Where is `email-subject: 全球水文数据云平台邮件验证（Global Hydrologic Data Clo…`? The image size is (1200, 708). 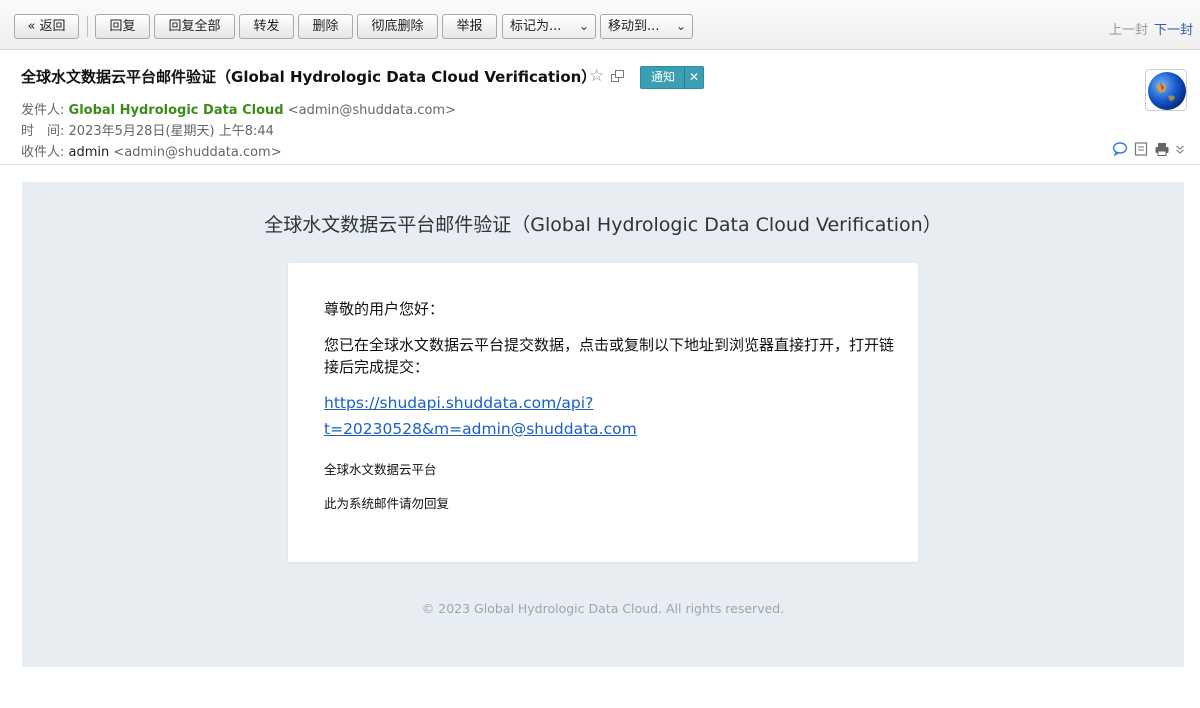 email-subject: 全球水文数据云平台邮件验证（Global Hydrologic Data Clo… is located at coordinates (309, 77).